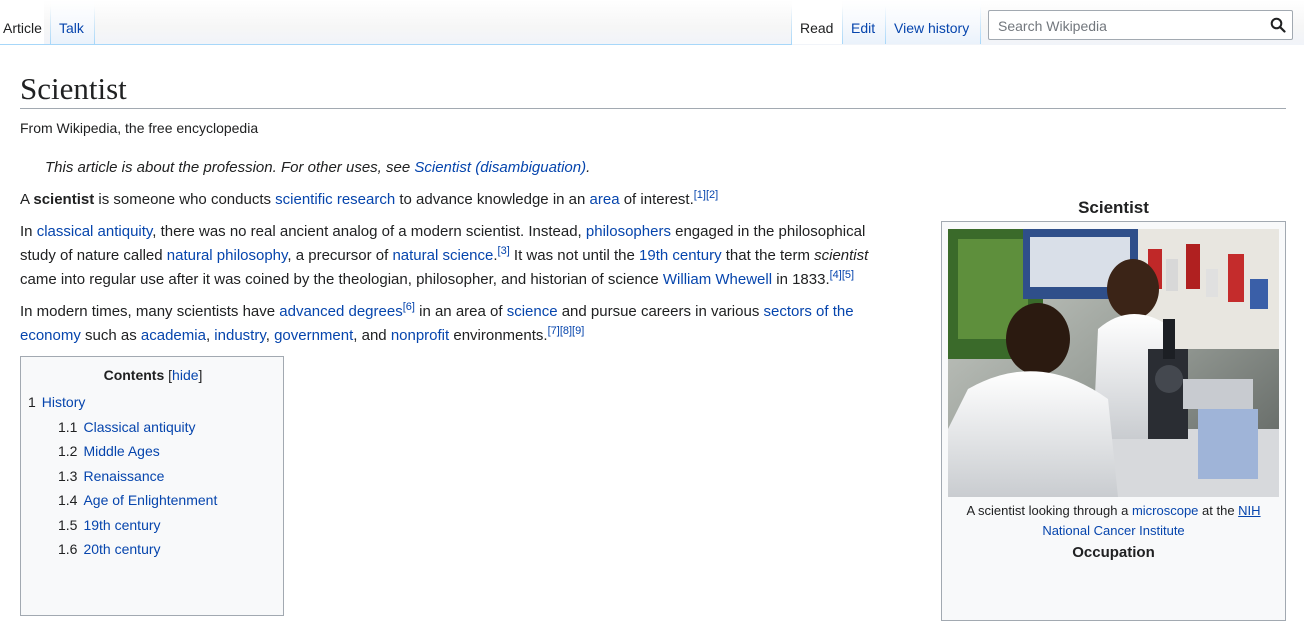 This screenshot has height=621, width=1304. I want to click on tab-view-history: View history, so click(933, 22).